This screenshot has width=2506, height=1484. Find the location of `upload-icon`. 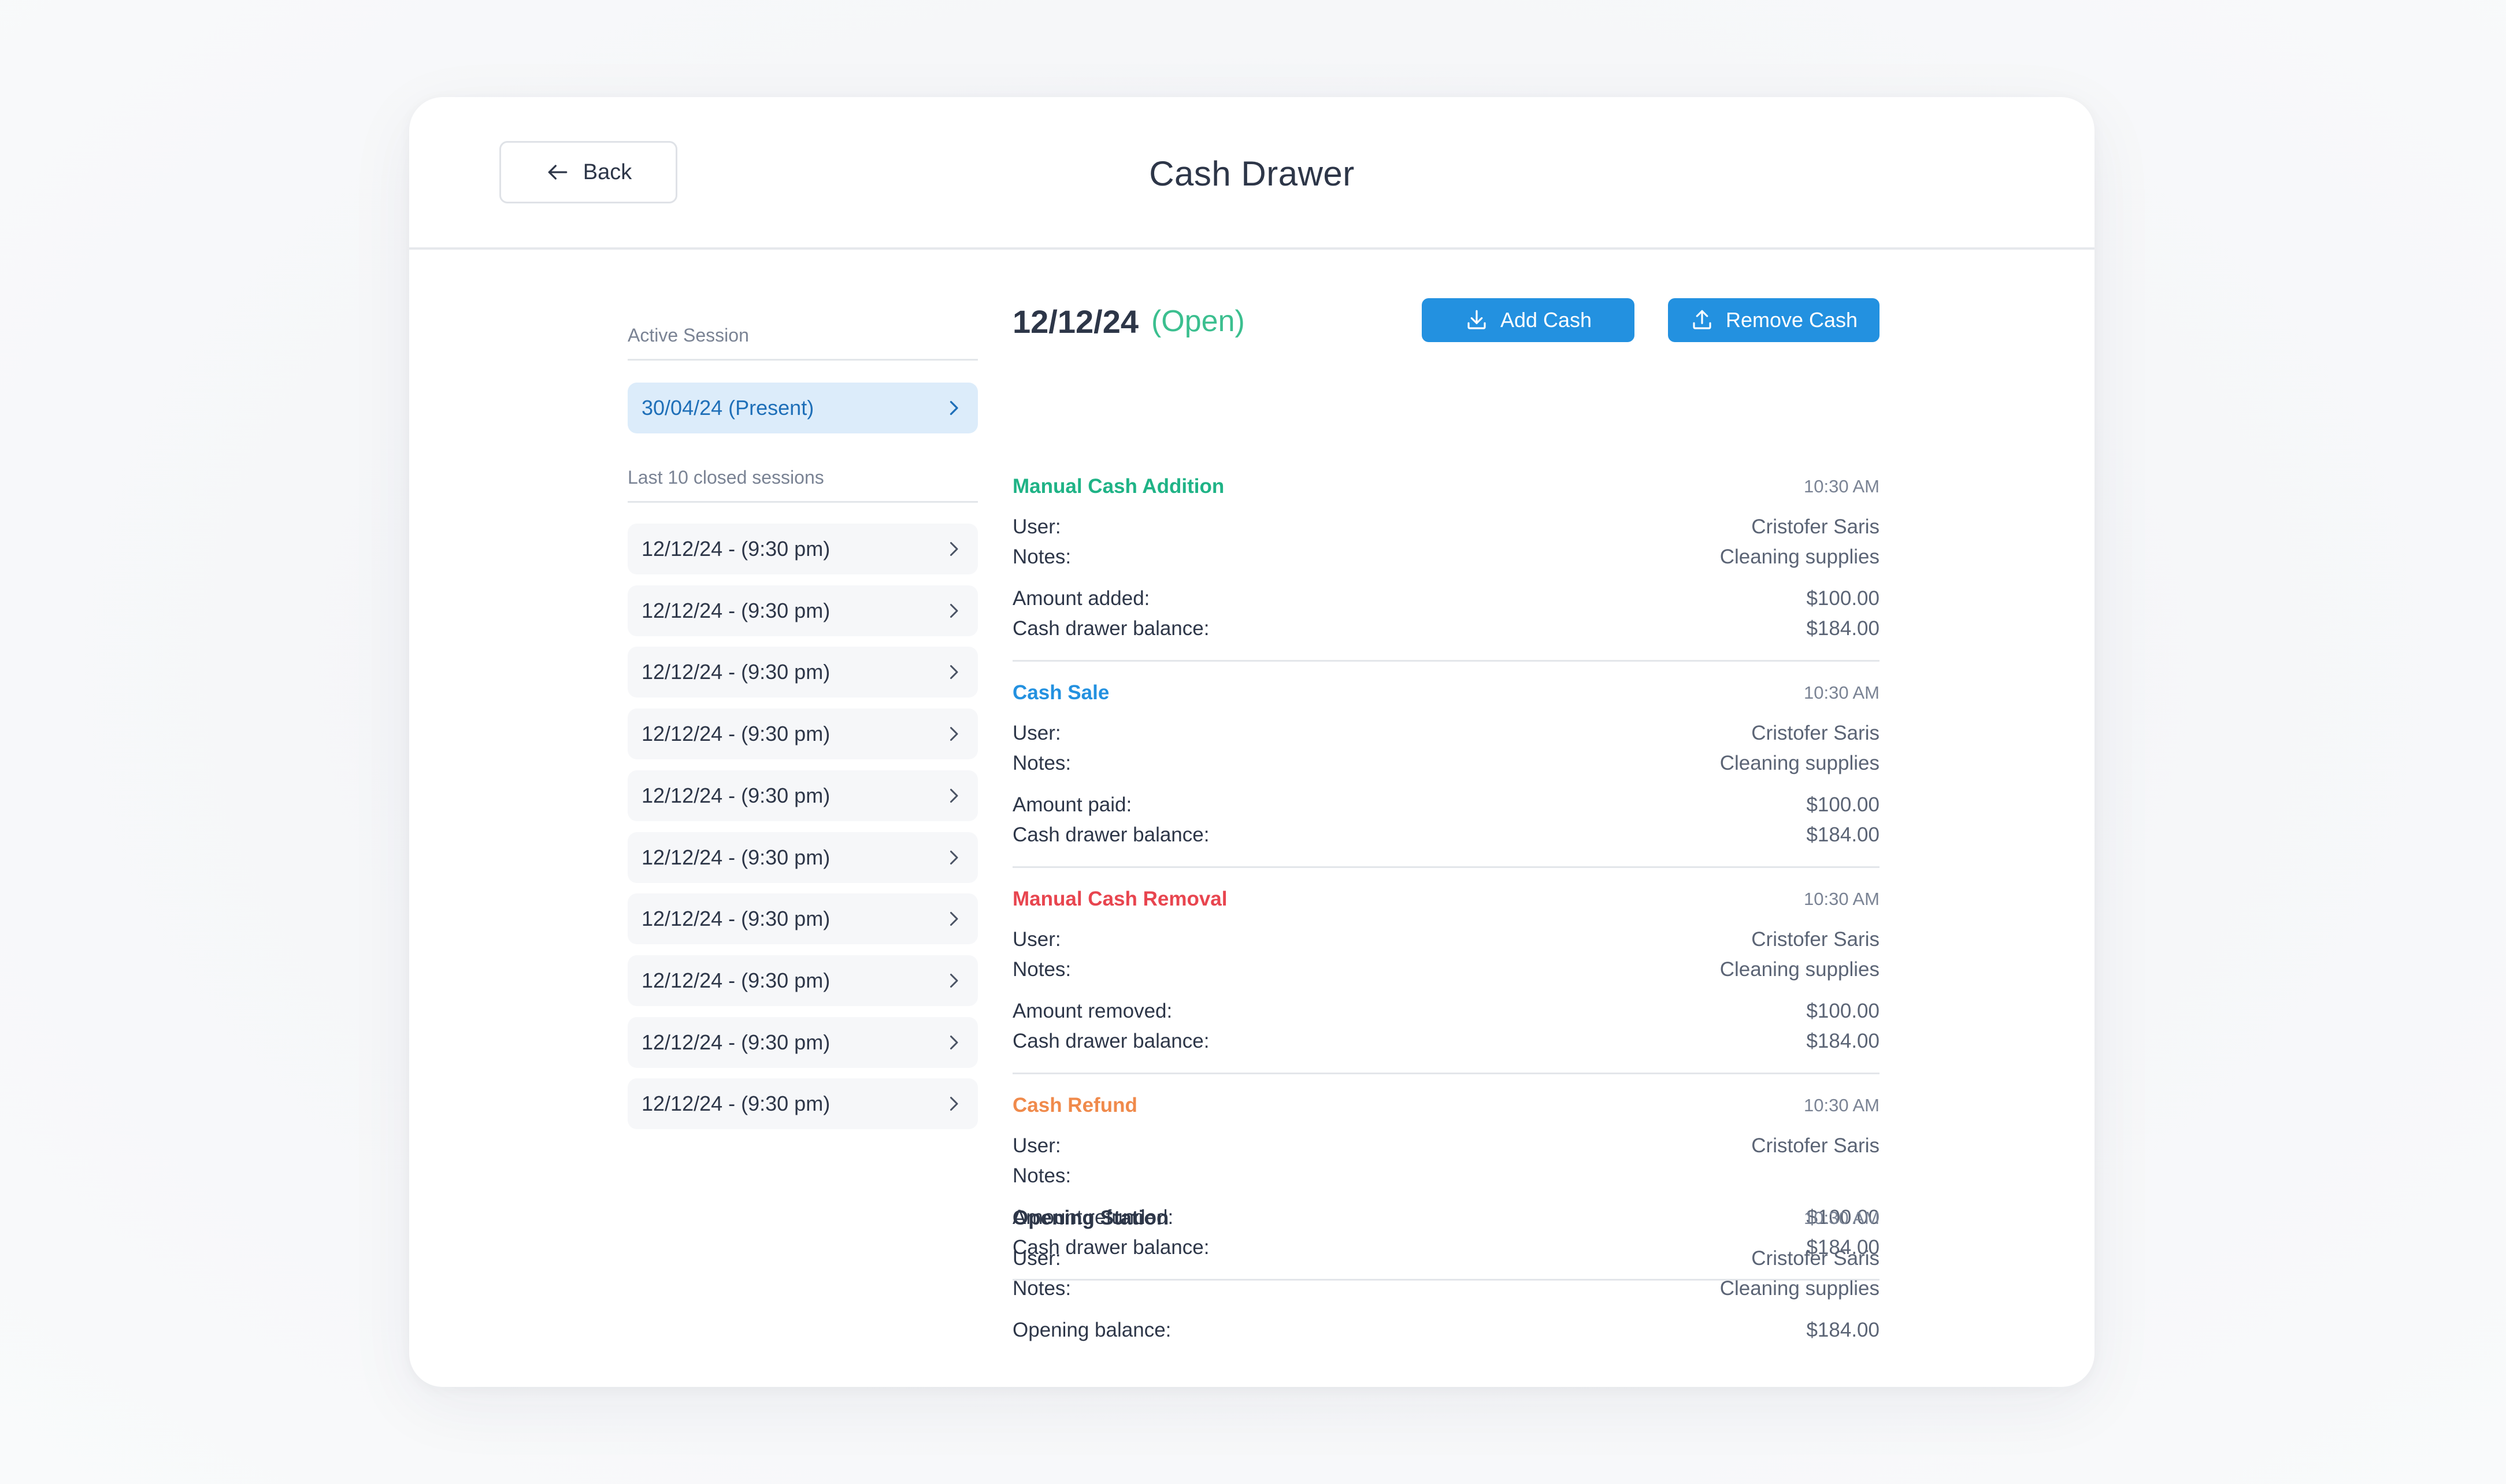

upload-icon is located at coordinates (1702, 319).